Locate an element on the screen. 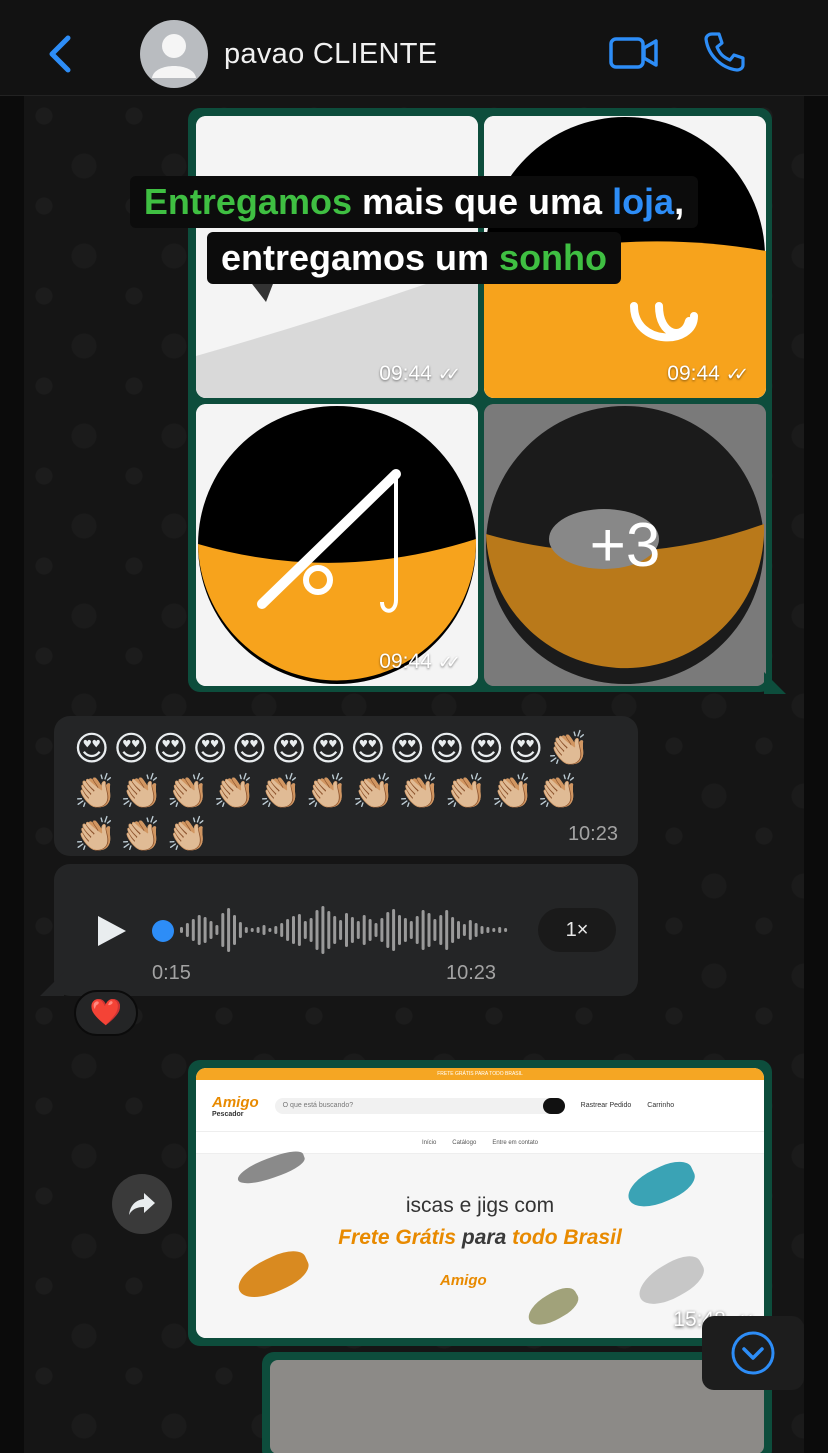 This screenshot has height=1453, width=828. audio-waveform is located at coordinates (345, 930).